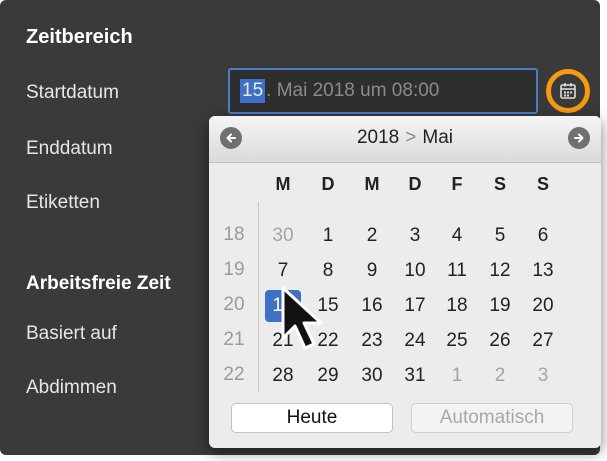 The height and width of the screenshot is (461, 607). I want to click on mouse-pointer-icon, so click(302, 318).